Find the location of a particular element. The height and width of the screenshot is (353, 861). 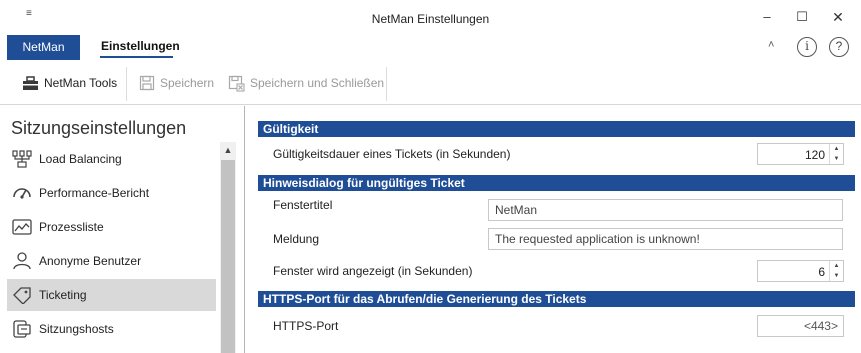

toolbox-icon is located at coordinates (30, 82).